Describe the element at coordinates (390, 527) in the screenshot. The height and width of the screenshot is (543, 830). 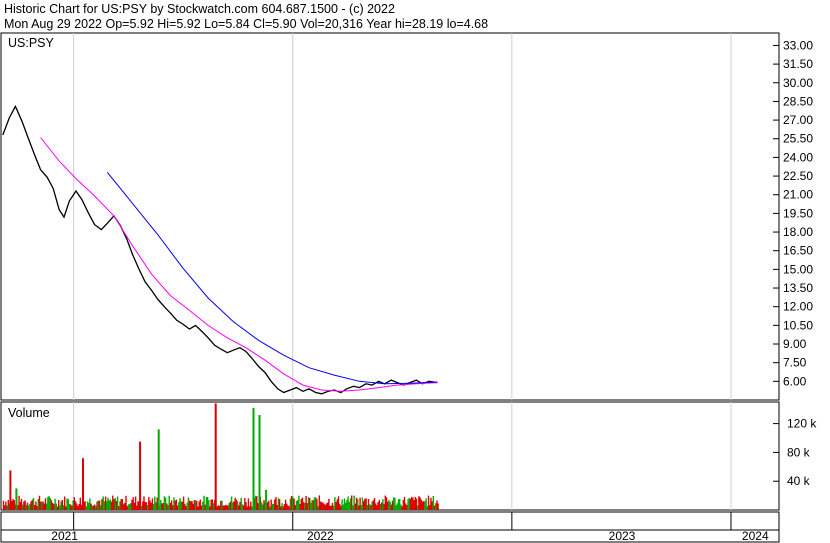
I see `x-axis: 2021 2022 2023 2024` at that location.